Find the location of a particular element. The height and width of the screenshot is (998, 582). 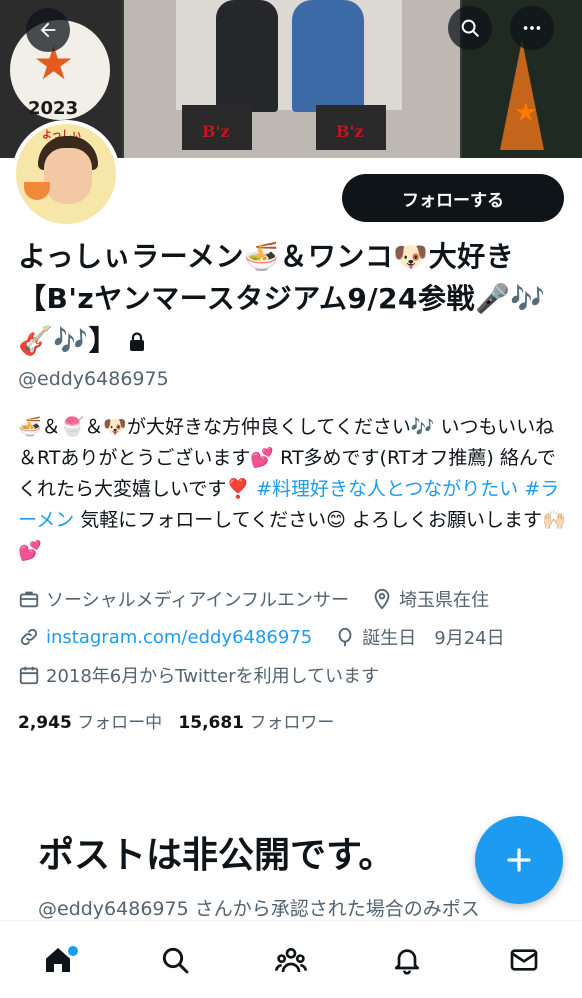

back-button is located at coordinates (48, 30).